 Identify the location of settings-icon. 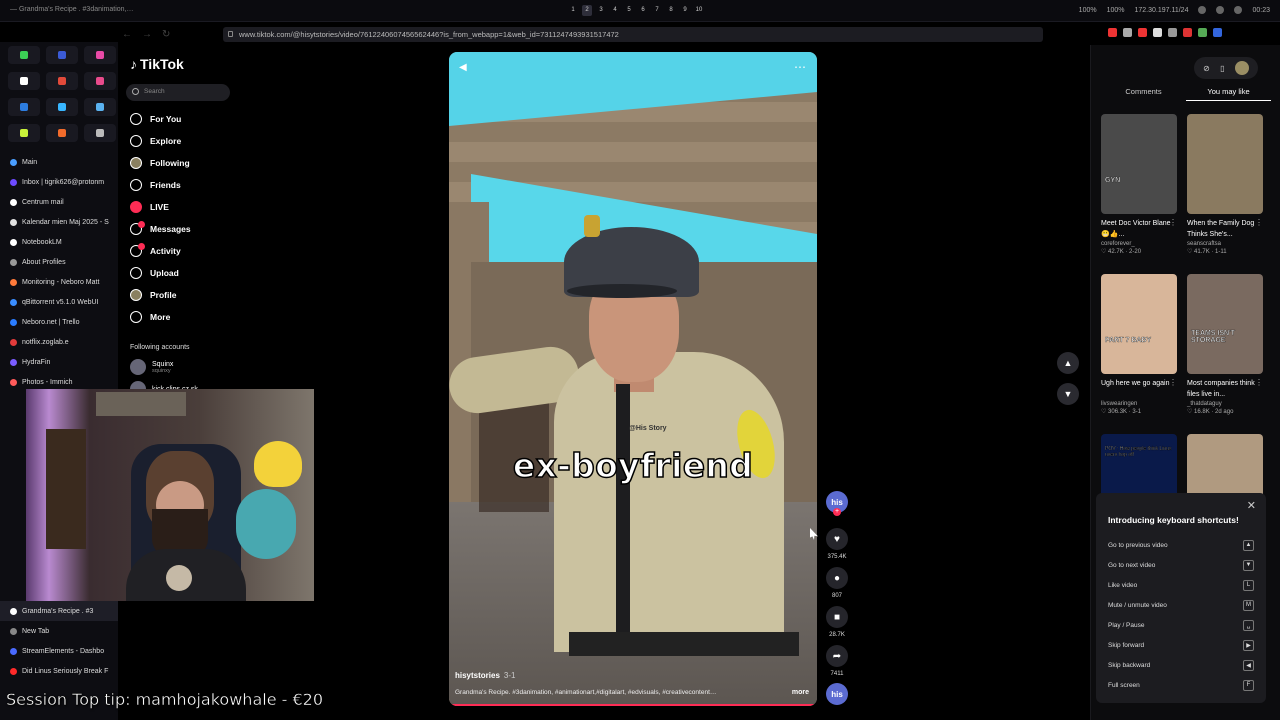
(1220, 10).